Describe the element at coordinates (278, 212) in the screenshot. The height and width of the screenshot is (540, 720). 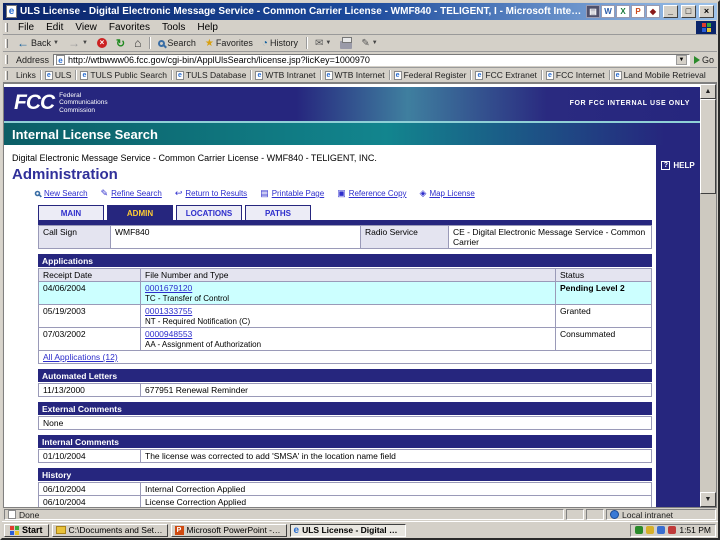
I see `tab-paths: PATHS` at that location.